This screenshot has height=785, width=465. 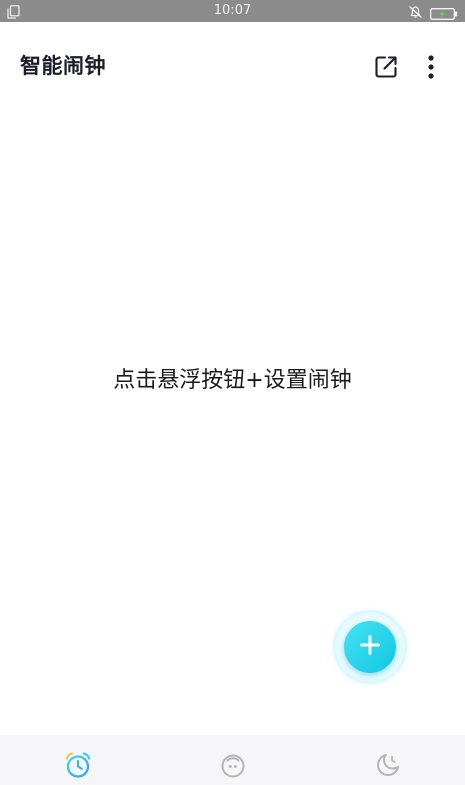 What do you see at coordinates (444, 12) in the screenshot?
I see `battery-charging-icon` at bounding box center [444, 12].